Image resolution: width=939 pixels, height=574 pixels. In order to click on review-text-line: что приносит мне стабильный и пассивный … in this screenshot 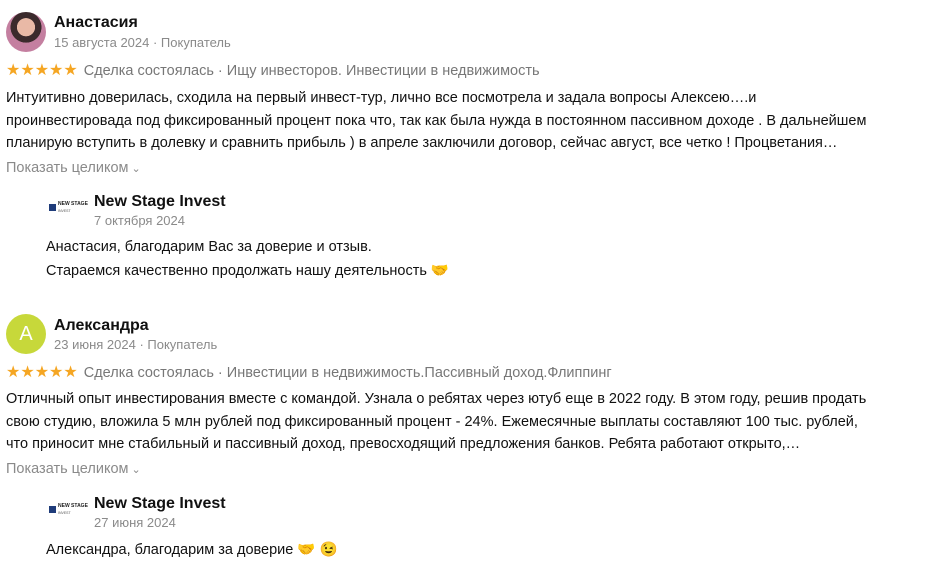, I will do `click(403, 444)`.